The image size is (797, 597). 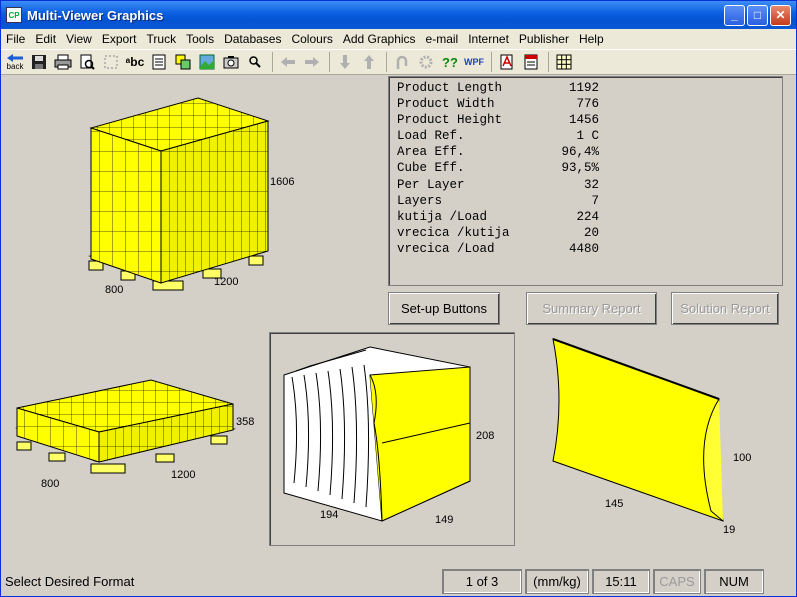 I want to click on info-value: 224, so click(x=587, y=216).